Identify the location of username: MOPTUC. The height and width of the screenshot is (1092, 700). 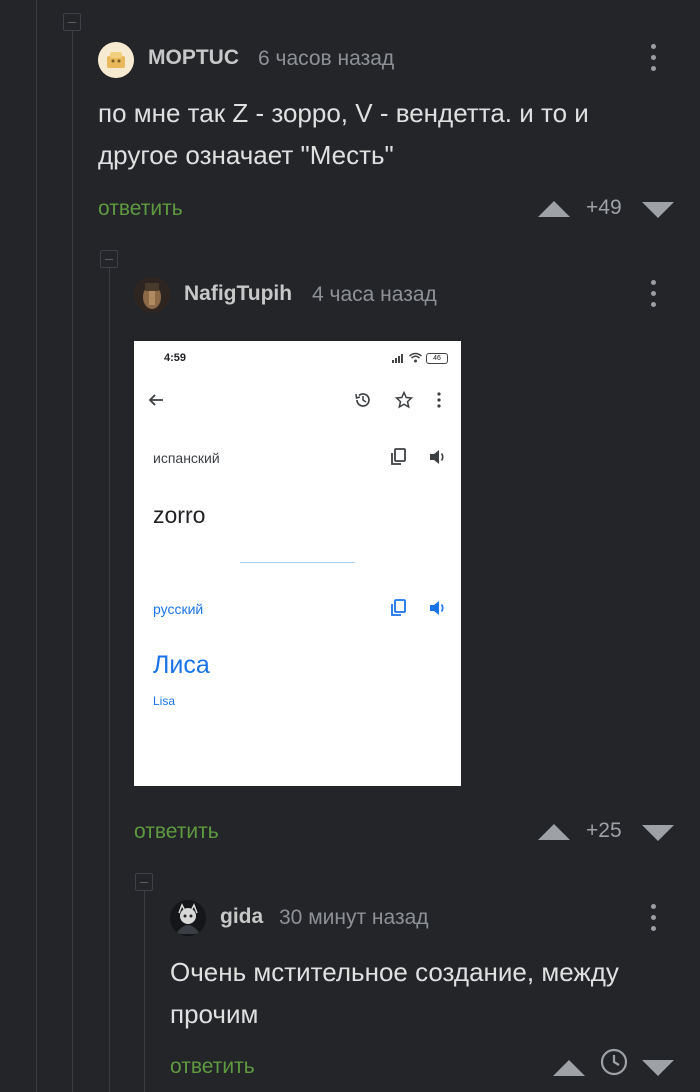
(193, 58).